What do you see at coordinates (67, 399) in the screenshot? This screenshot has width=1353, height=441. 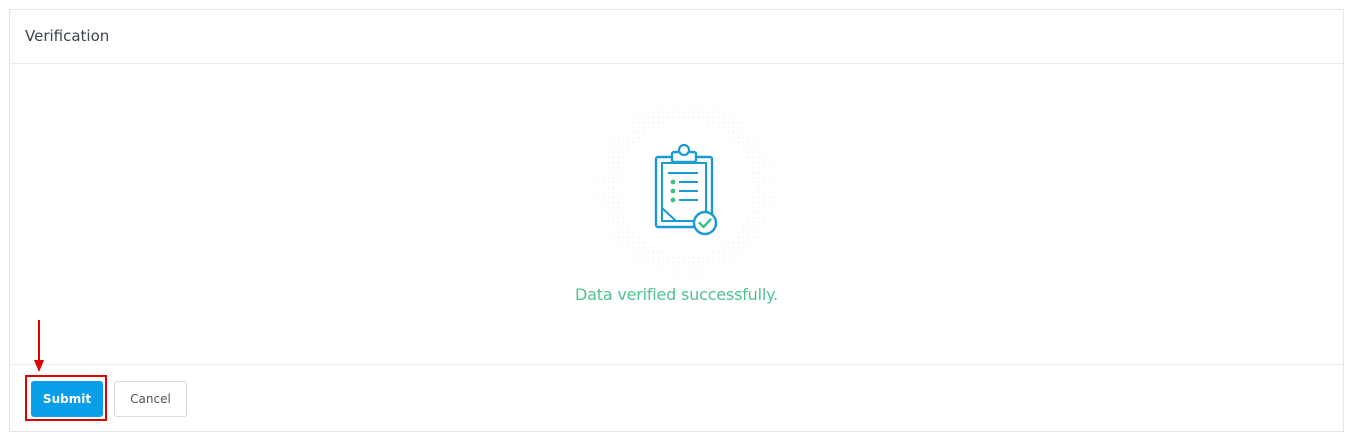 I see `submit-button: Submit` at bounding box center [67, 399].